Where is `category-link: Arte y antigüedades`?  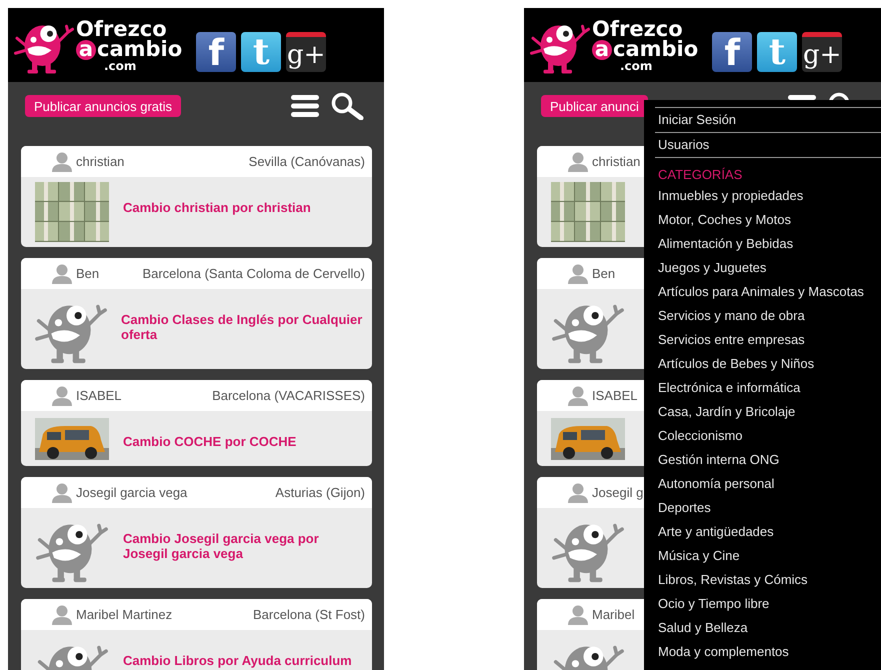
category-link: Arte y antigüedades is located at coordinates (709, 532).